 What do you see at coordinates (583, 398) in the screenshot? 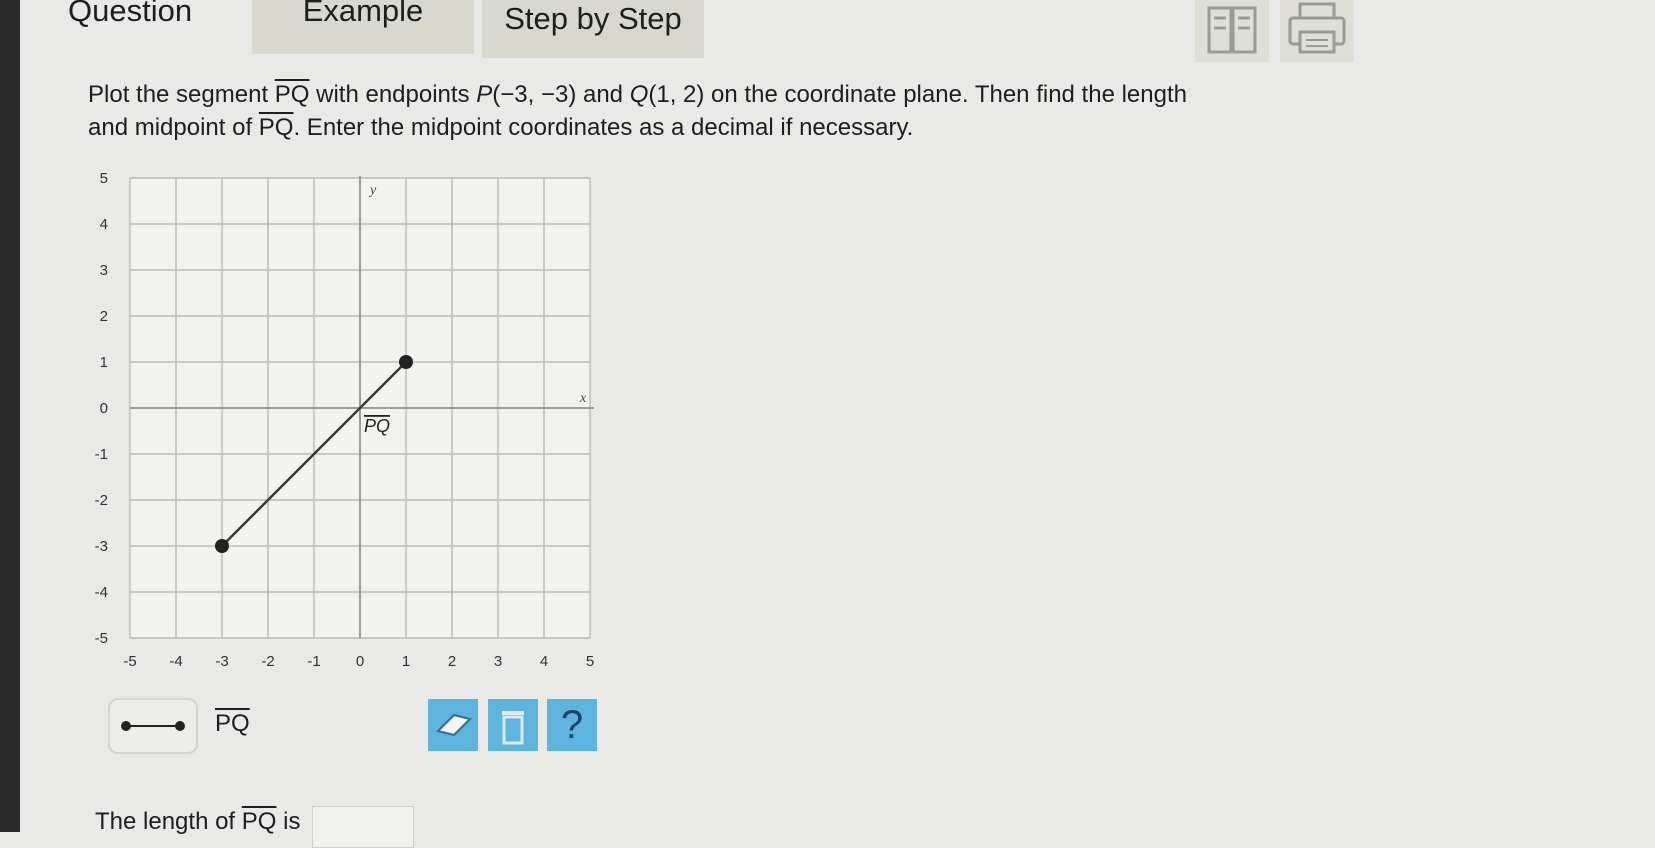
I see `x-axis-label: x` at bounding box center [583, 398].